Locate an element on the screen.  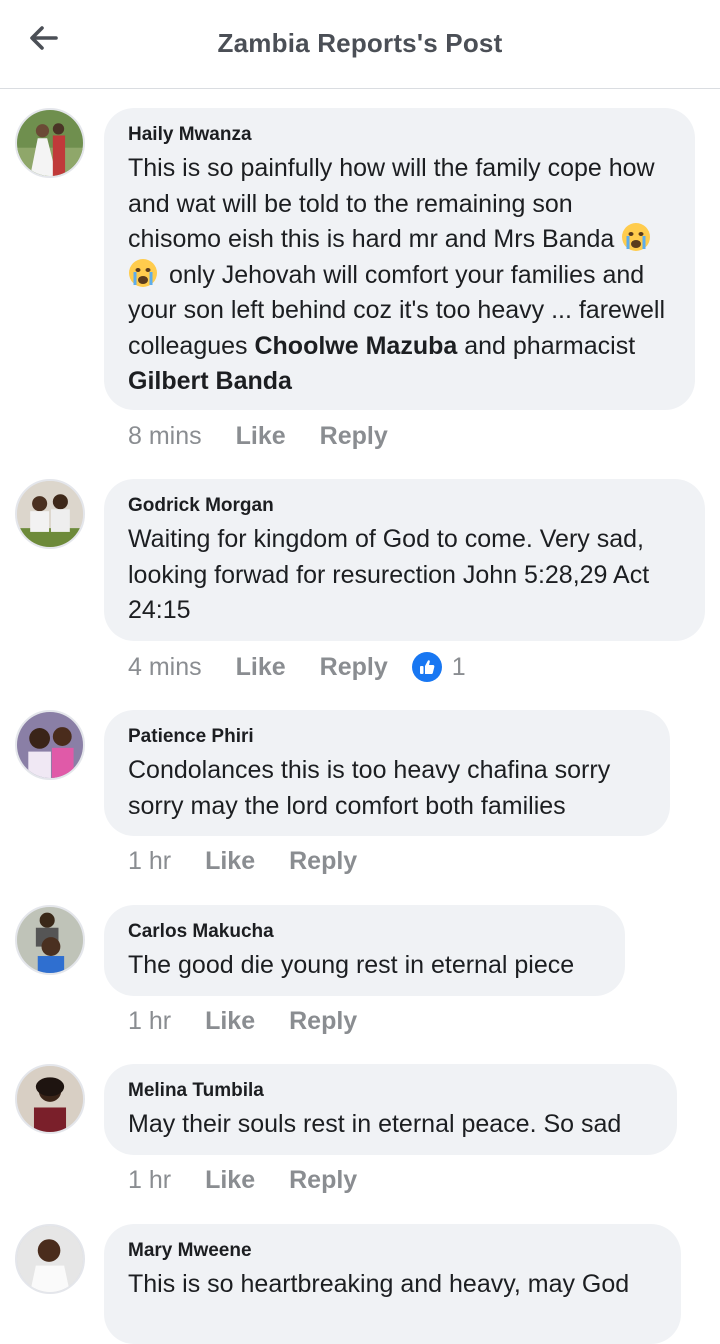
top-bar: Zambia Reports's Post is located at coordinates (360, 44).